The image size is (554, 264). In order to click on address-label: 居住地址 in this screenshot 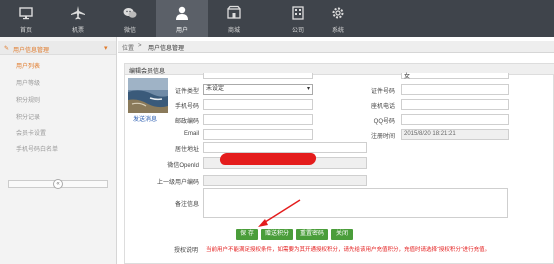, I will do `click(186, 150)`.